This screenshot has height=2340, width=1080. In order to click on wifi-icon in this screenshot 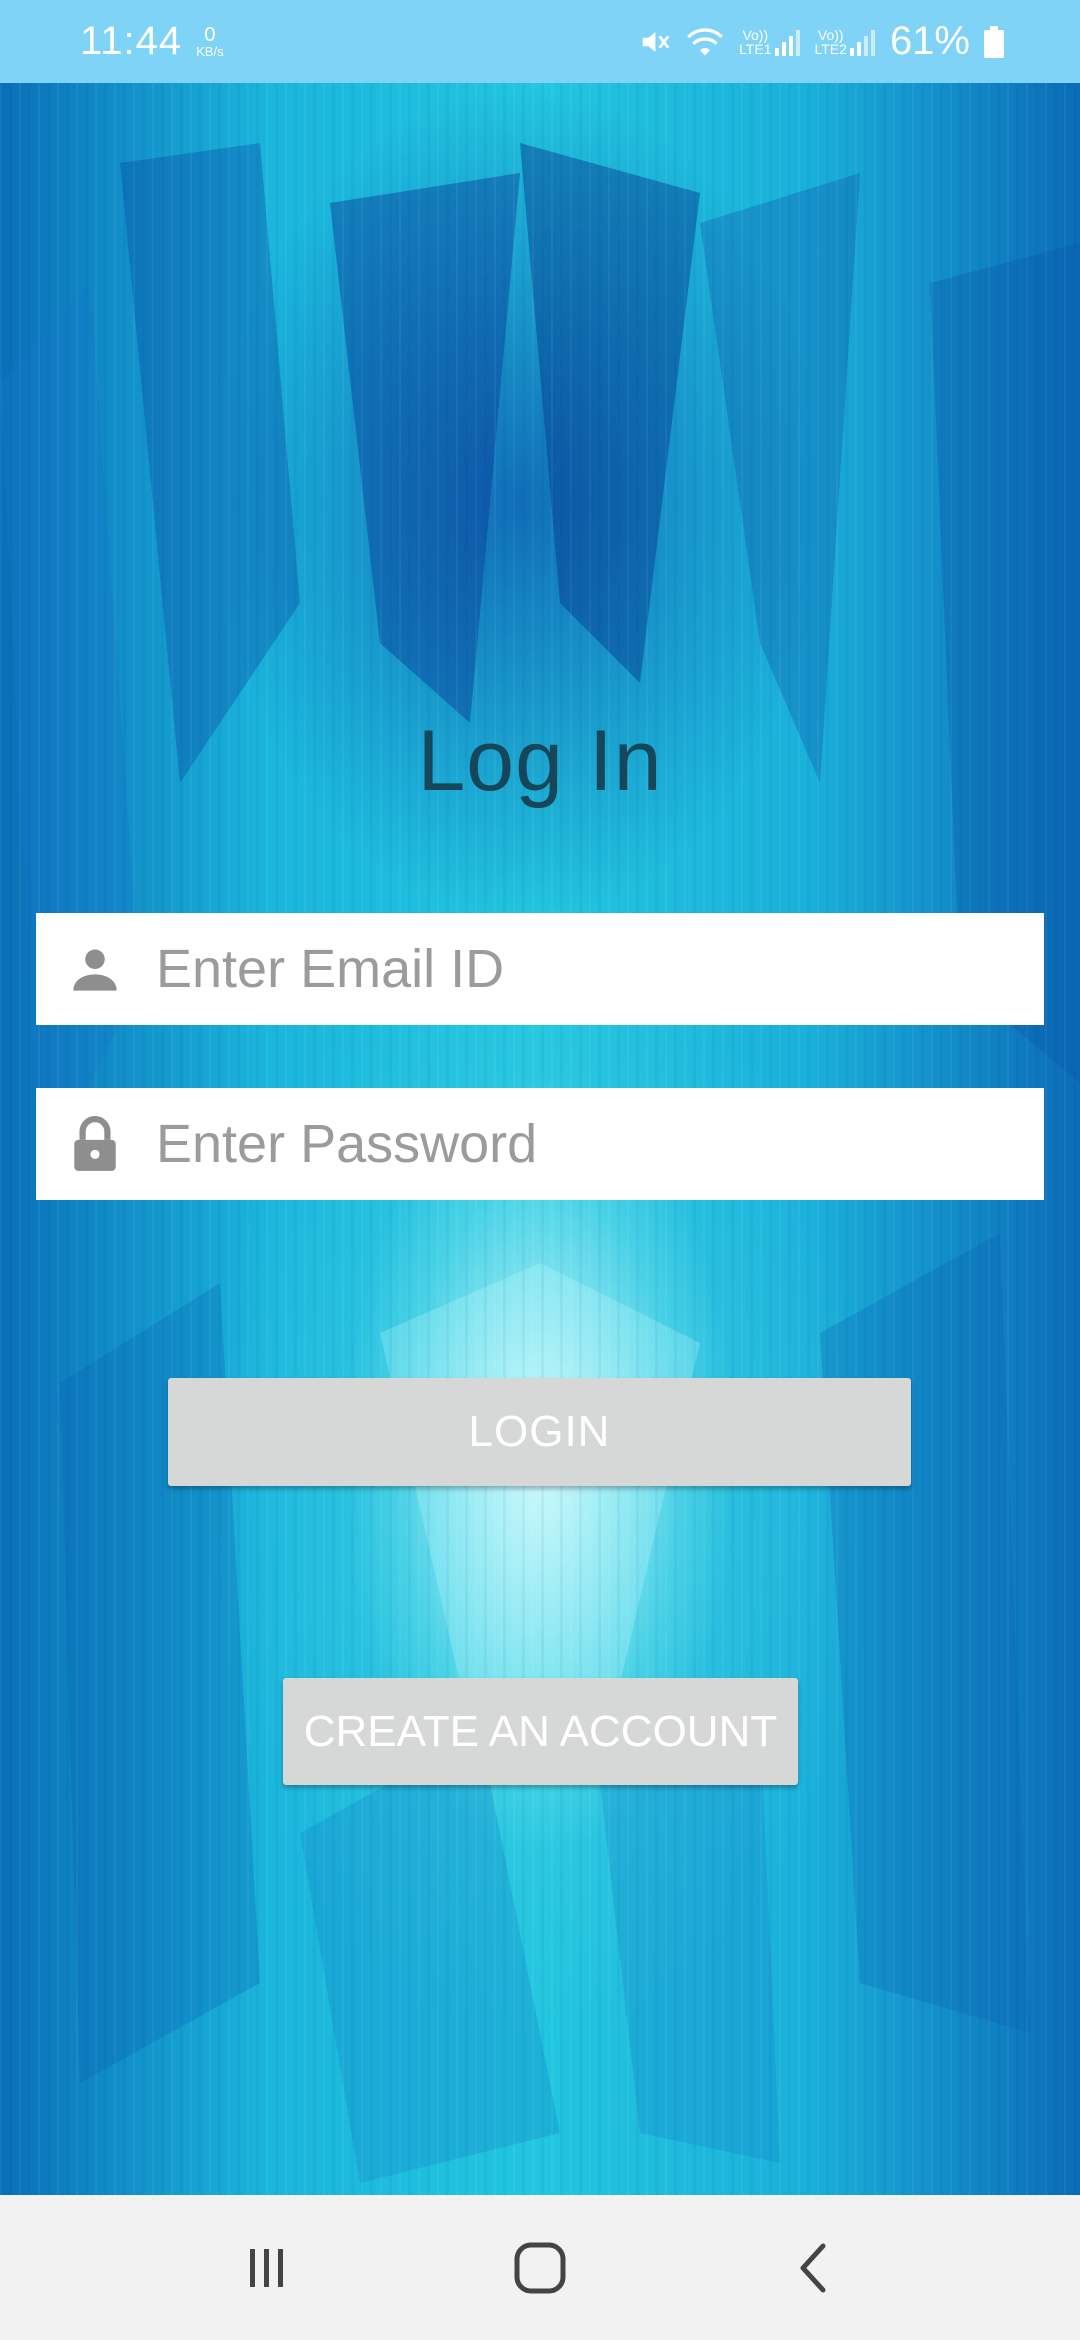, I will do `click(705, 42)`.